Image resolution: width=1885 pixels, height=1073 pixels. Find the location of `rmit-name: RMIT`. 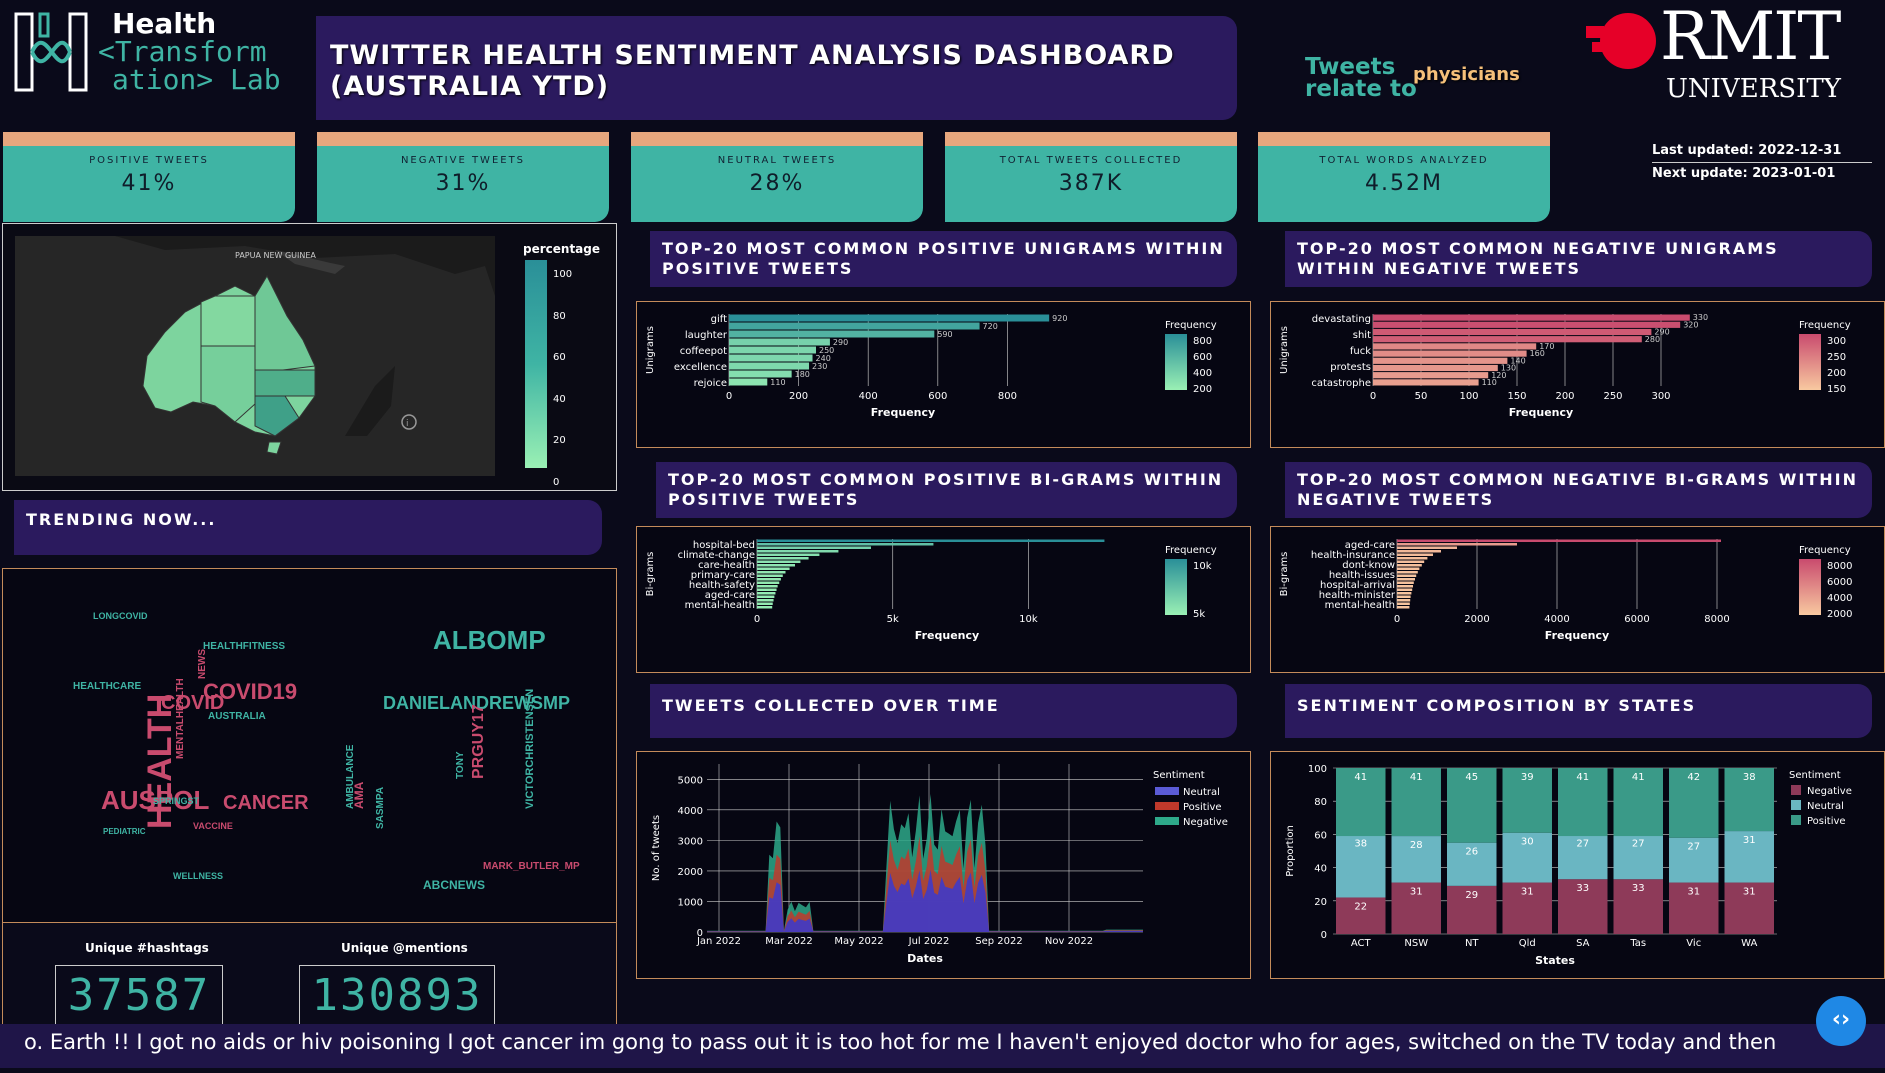

rmit-name: RMIT is located at coordinates (1750, 37).